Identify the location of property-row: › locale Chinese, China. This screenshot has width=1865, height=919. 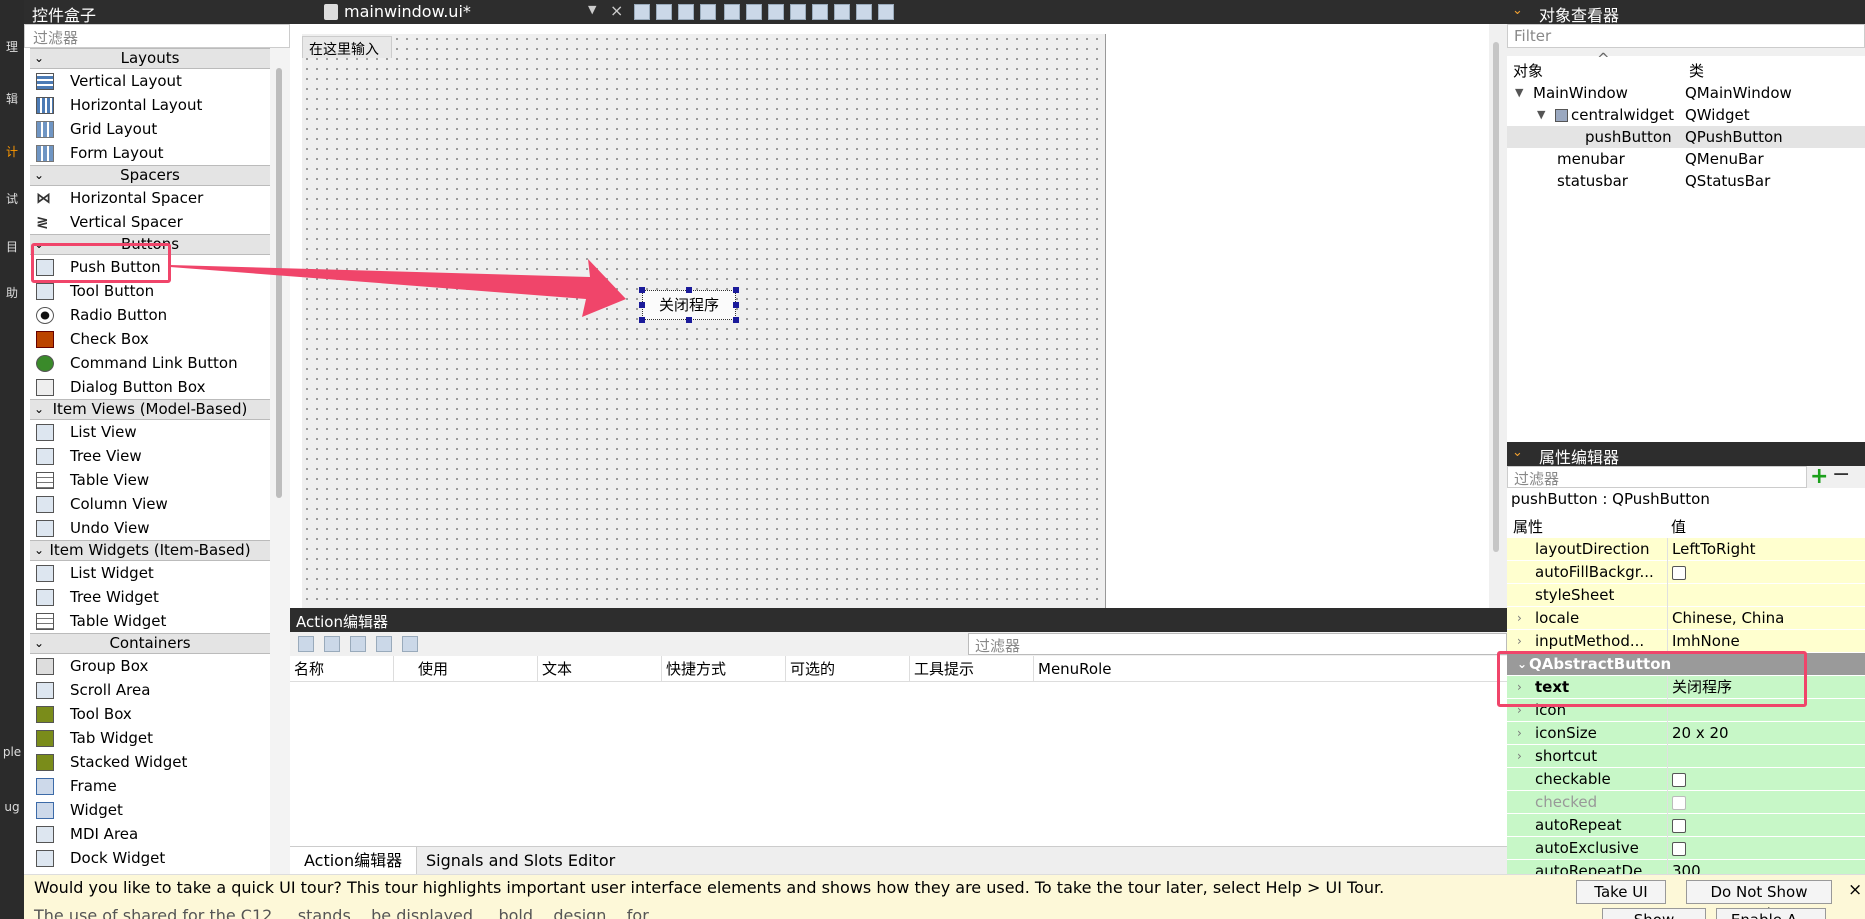
(1686, 618).